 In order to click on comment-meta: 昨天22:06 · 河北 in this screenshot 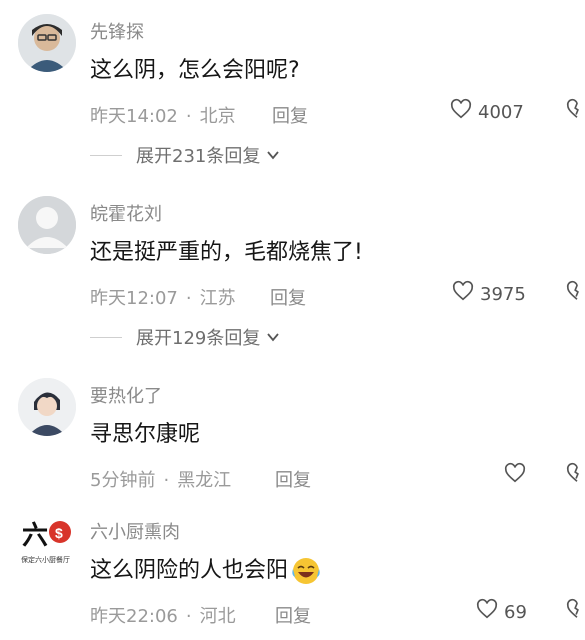, I will do `click(163, 615)`.